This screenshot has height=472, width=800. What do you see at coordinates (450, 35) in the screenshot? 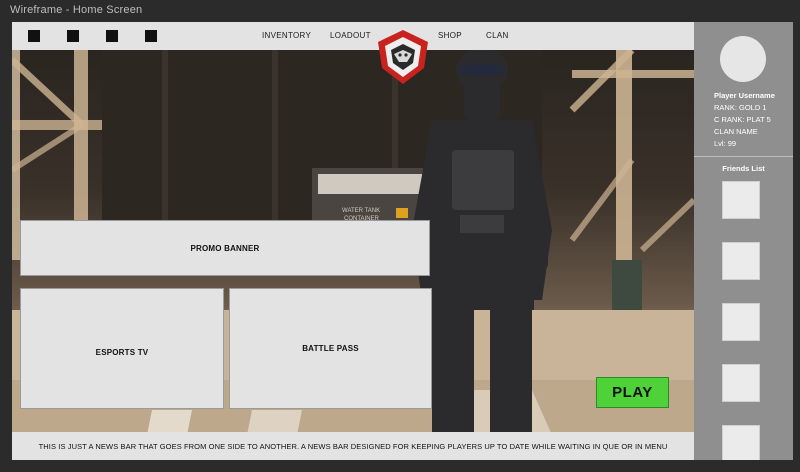
I see `nav-shop: SHOP` at bounding box center [450, 35].